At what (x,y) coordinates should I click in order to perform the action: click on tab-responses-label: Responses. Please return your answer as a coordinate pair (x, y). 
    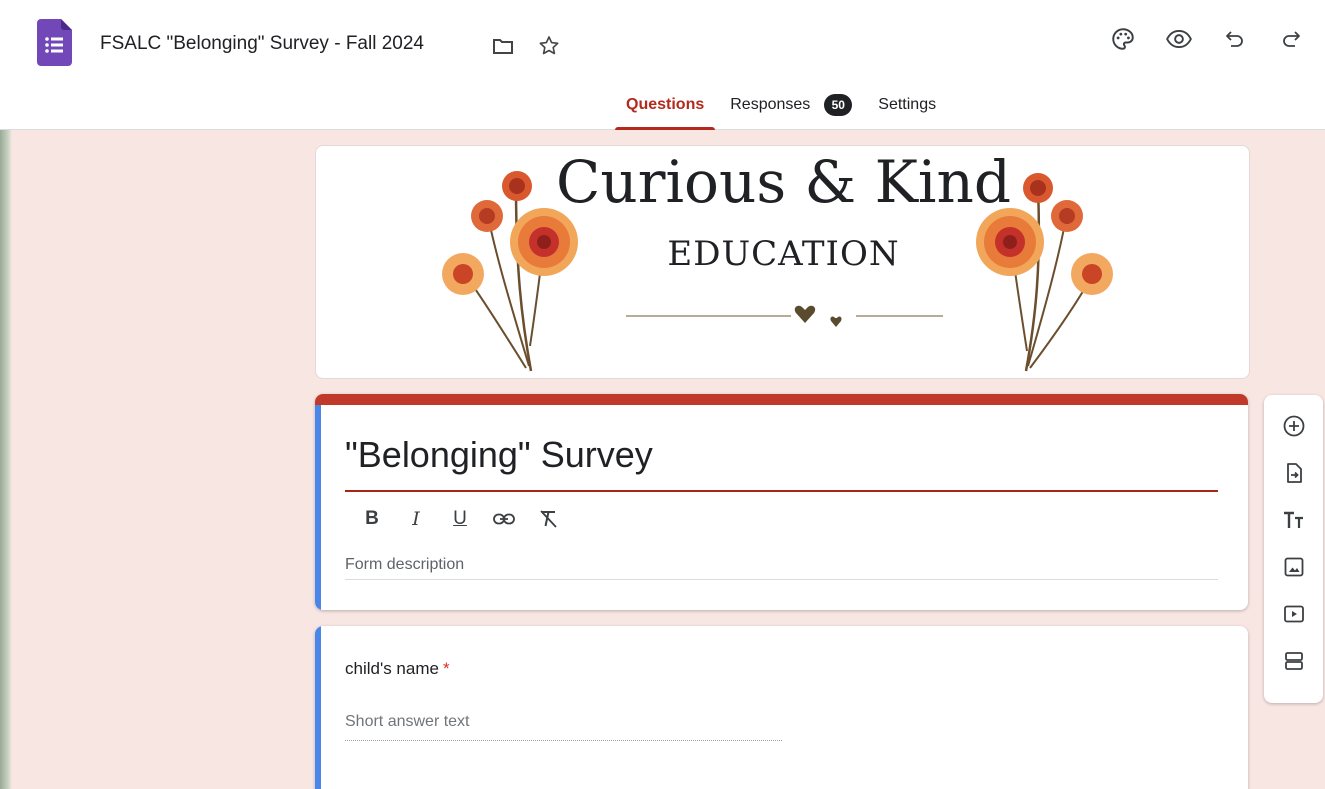
    Looking at the image, I should click on (770, 104).